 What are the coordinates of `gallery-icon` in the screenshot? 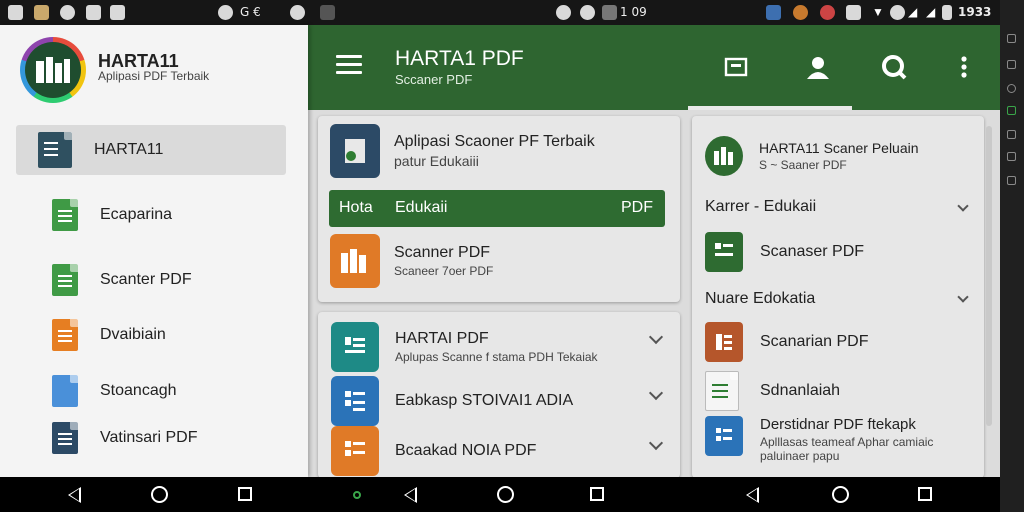 It's located at (41, 12).